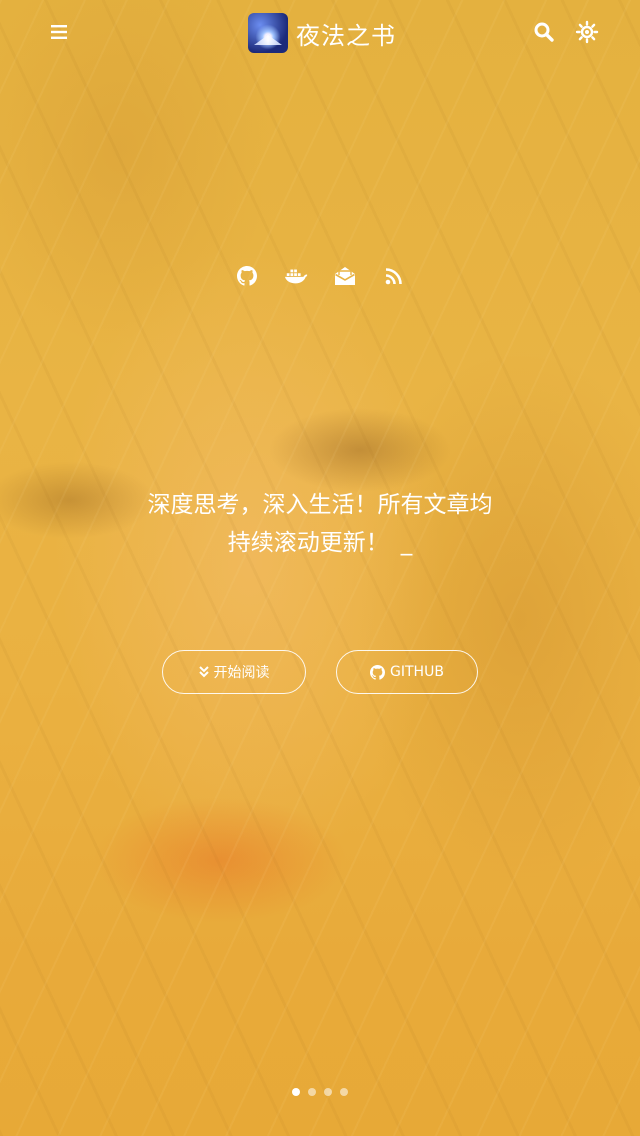  What do you see at coordinates (417, 672) in the screenshot?
I see `github-button-label: GITHUB` at bounding box center [417, 672].